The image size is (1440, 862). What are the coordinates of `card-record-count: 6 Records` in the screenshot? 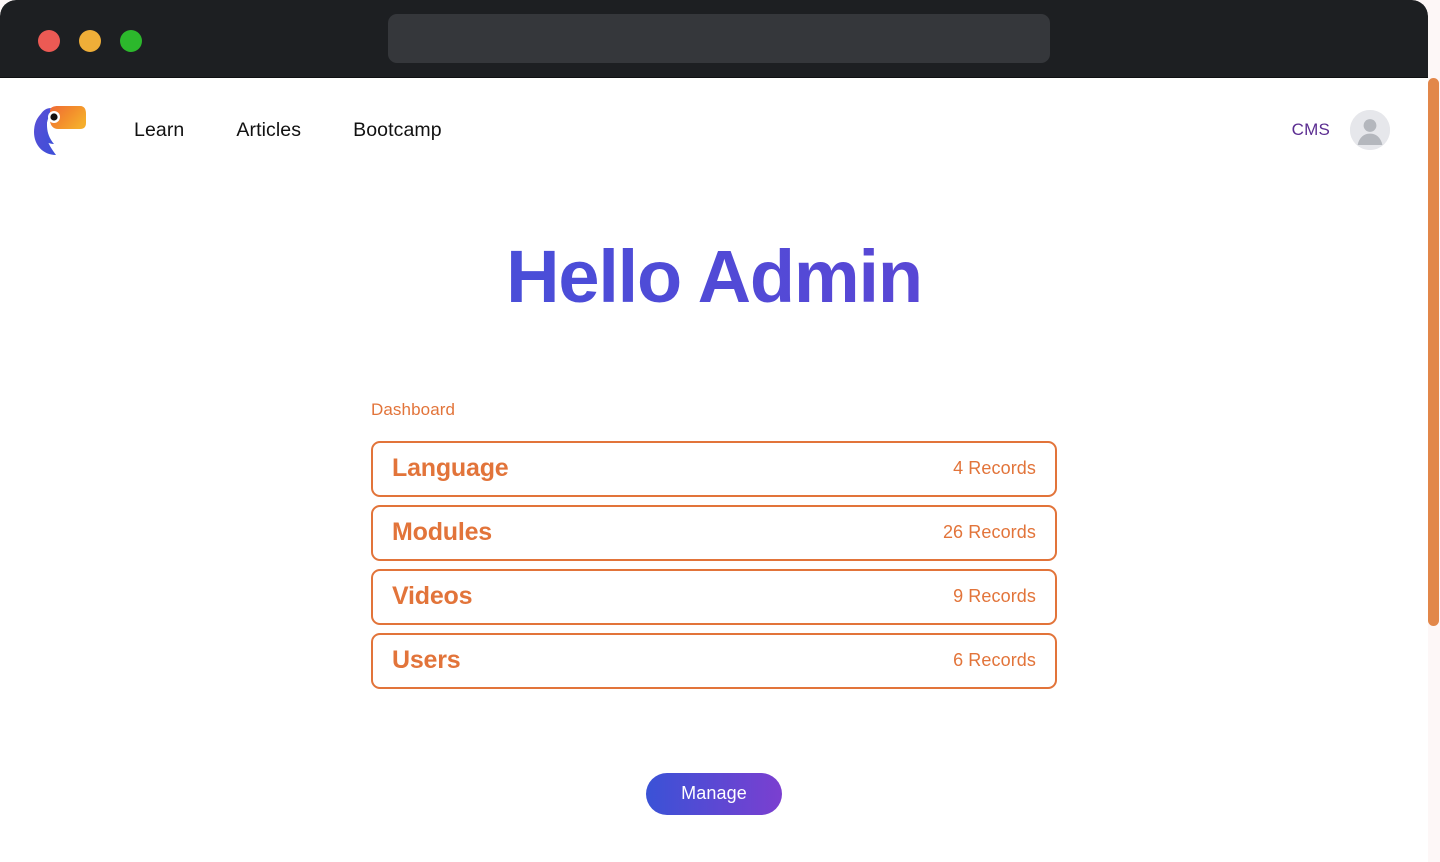 It's located at (994, 660).